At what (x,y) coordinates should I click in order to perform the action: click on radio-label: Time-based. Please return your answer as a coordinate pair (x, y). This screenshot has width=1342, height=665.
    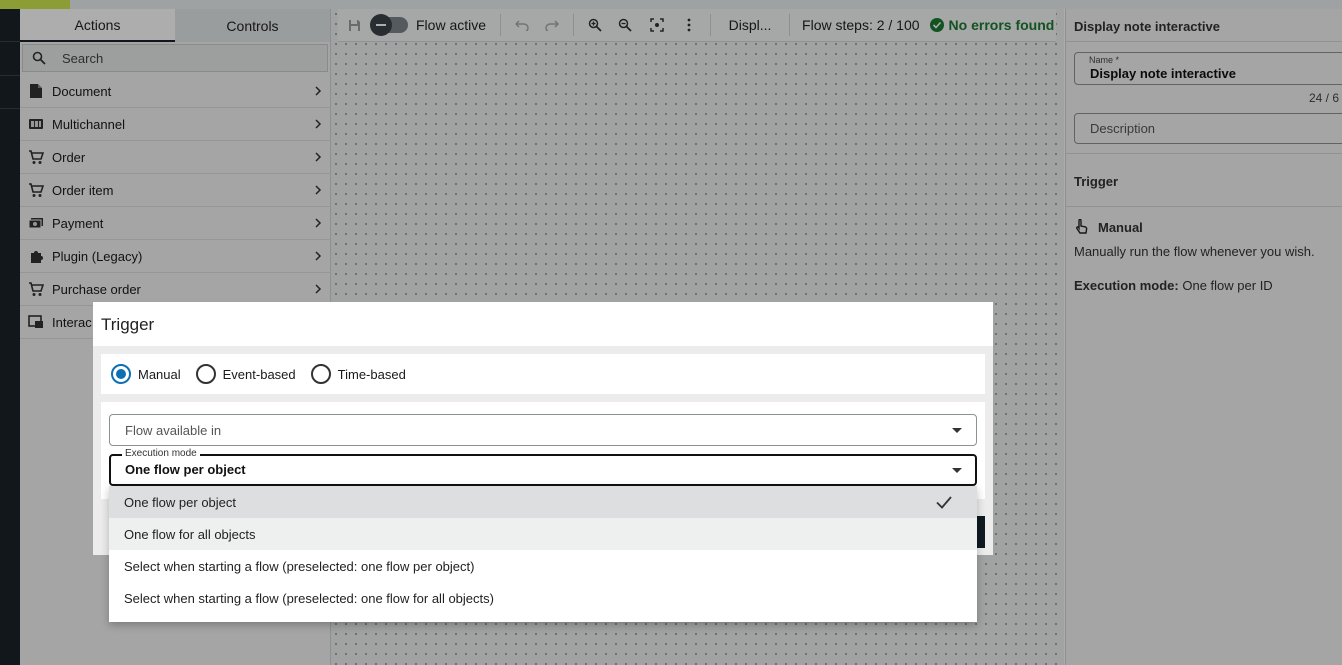
    Looking at the image, I should click on (371, 374).